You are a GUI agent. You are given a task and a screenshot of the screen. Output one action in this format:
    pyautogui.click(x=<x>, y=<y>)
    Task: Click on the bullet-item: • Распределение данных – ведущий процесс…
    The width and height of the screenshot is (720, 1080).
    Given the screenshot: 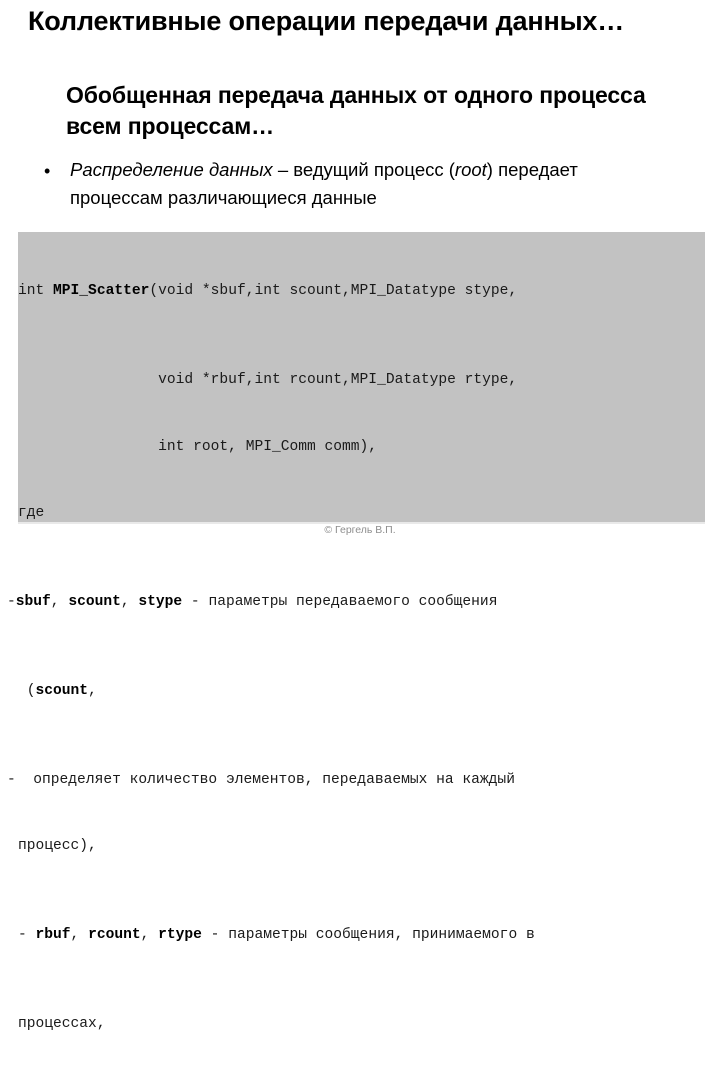 What is the action you would take?
    pyautogui.click(x=352, y=184)
    